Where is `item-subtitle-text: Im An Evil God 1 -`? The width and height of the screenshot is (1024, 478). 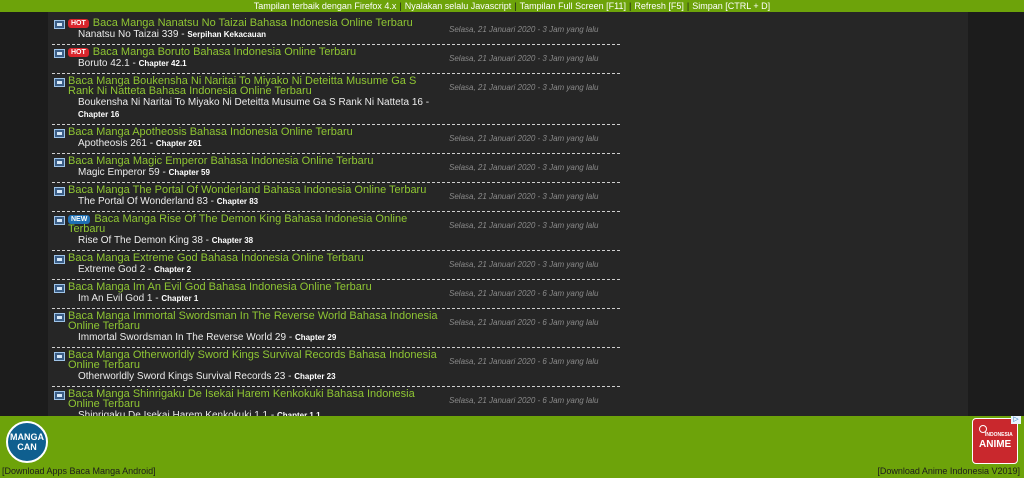
item-subtitle-text: Im An Evil God 1 - is located at coordinates (119, 298).